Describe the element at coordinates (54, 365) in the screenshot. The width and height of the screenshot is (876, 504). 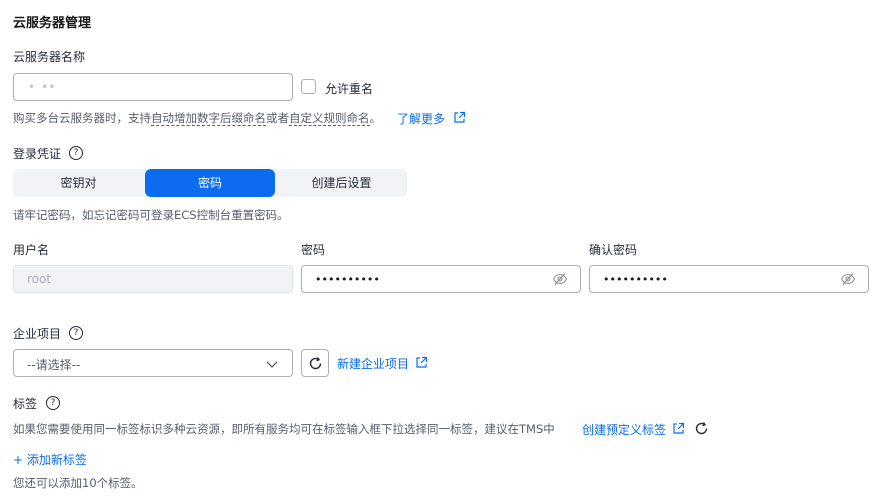
I see `enterprise-project-placeholder: --请选择--` at that location.